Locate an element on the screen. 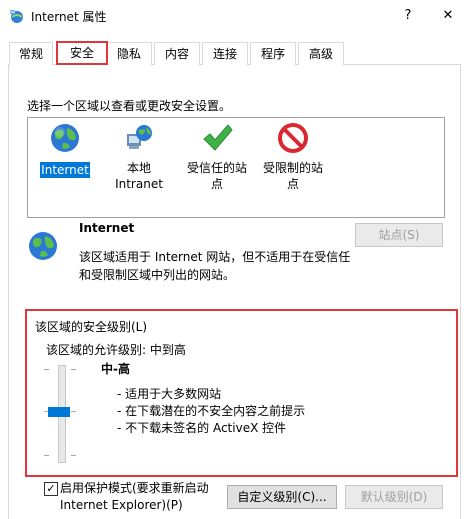 Image resolution: width=467 pixels, height=519 pixels. protected-mode-checkbox: ✓ is located at coordinates (51, 489).